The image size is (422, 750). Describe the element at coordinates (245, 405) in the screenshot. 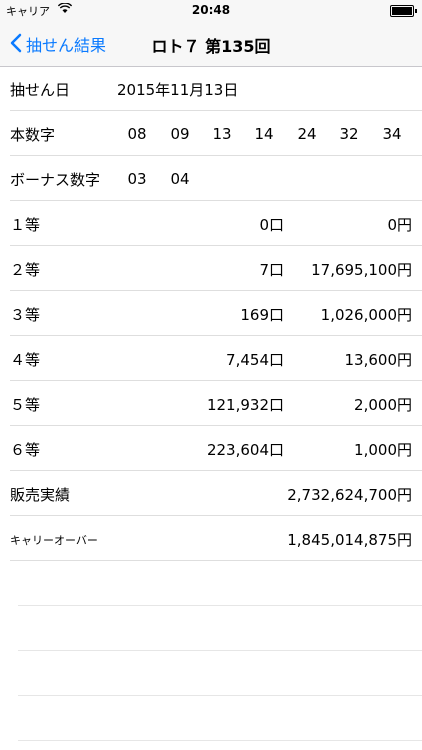

I see `prize-count: 121,932口` at that location.